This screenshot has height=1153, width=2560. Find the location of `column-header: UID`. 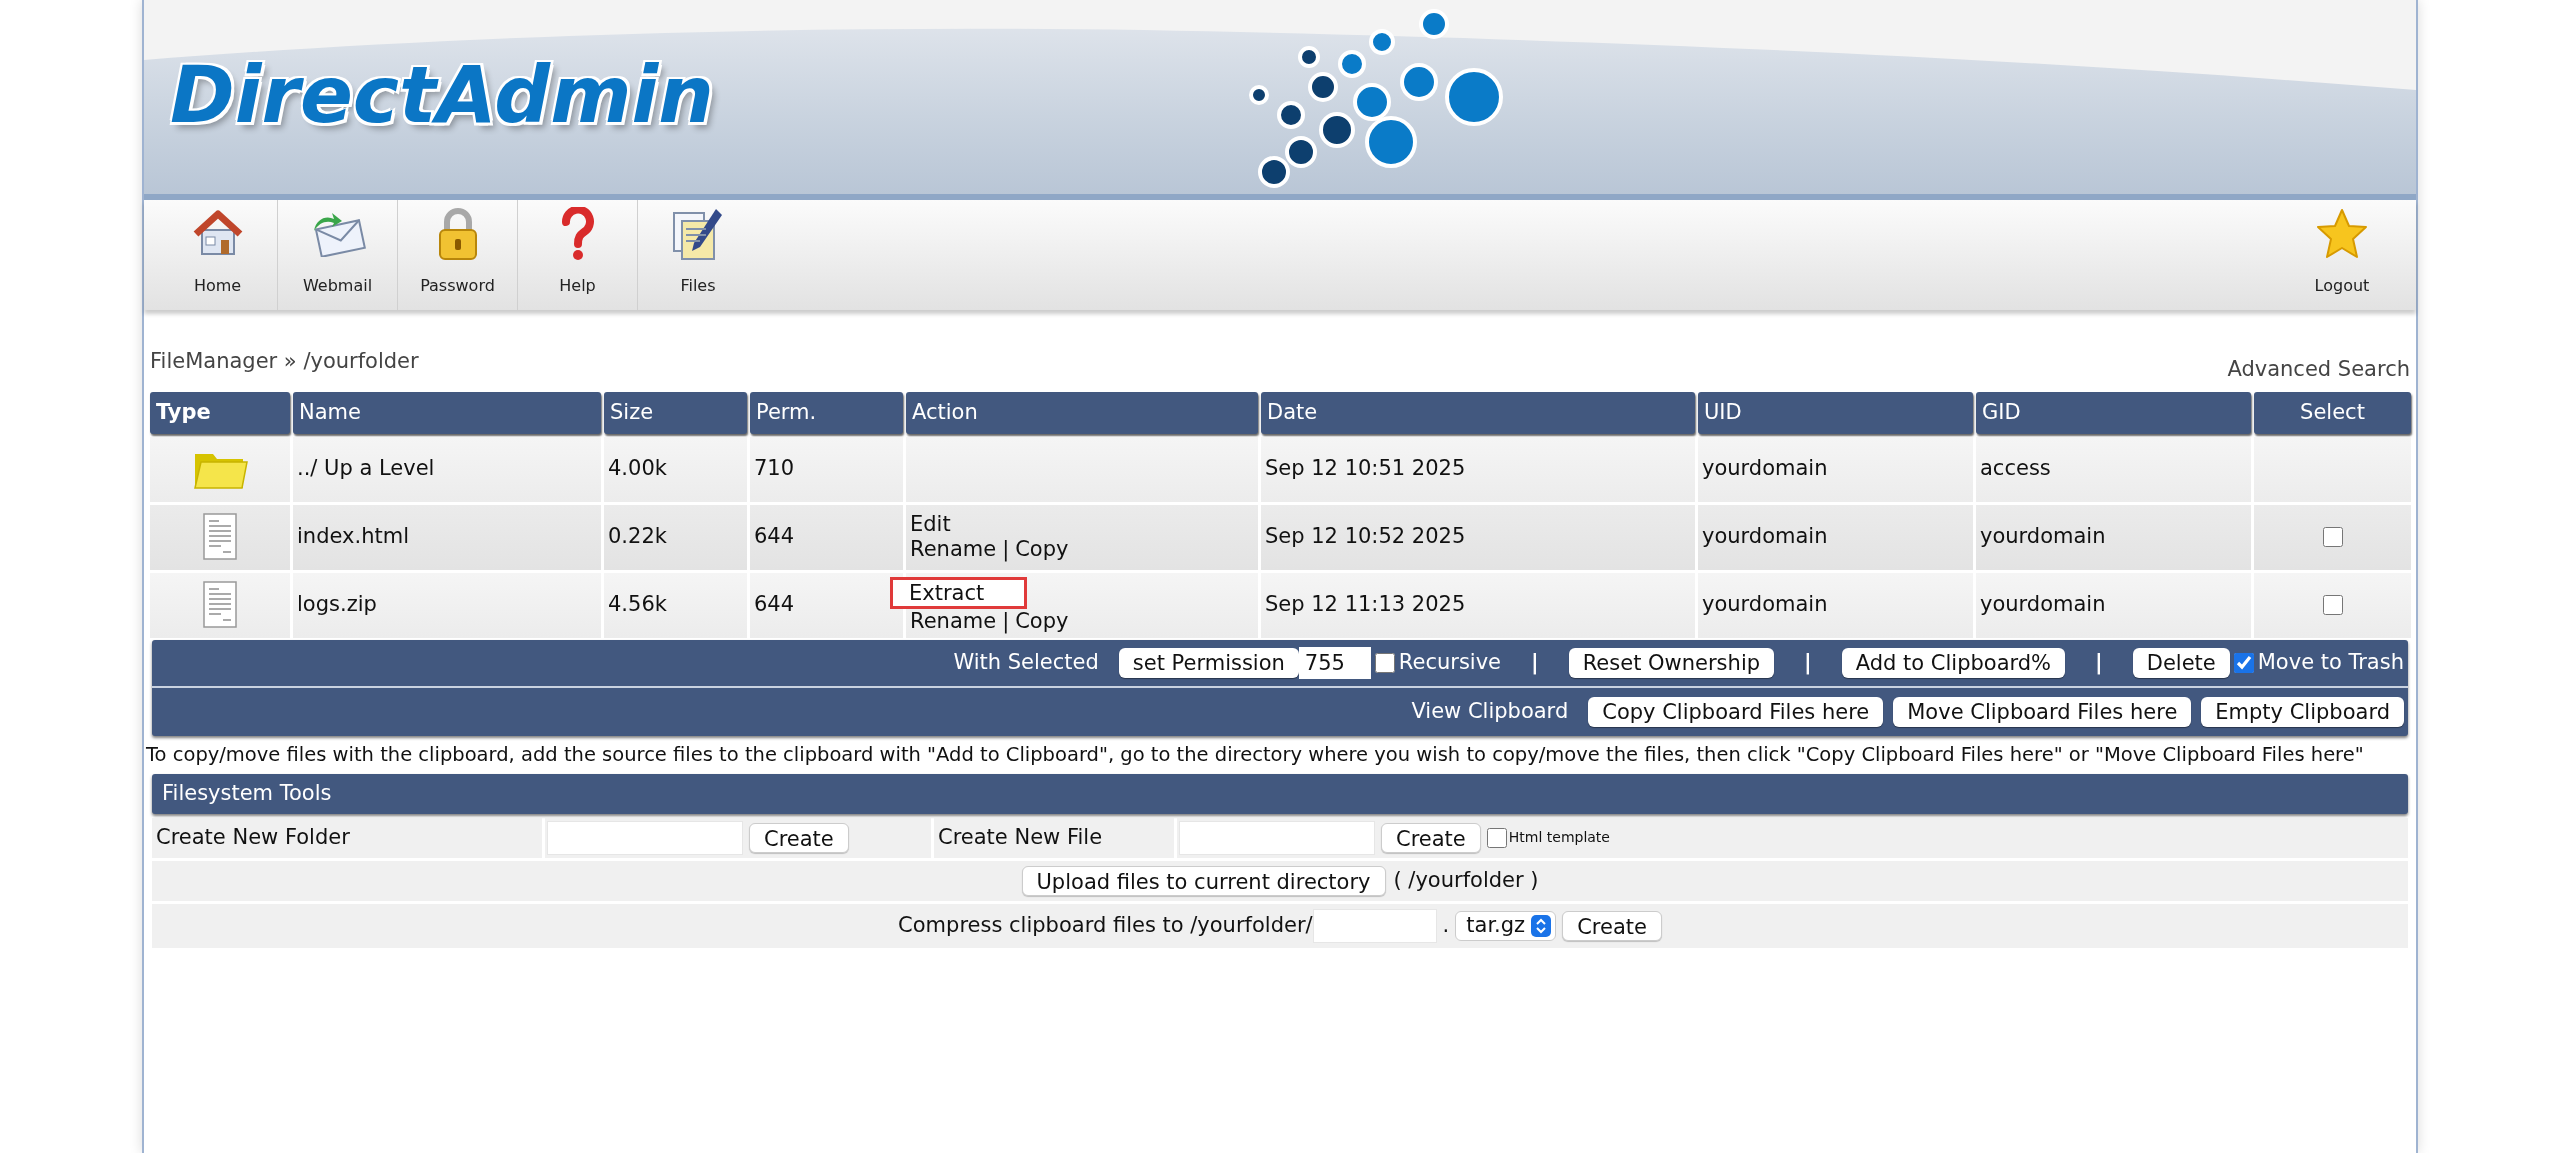

column-header: UID is located at coordinates (1835, 412).